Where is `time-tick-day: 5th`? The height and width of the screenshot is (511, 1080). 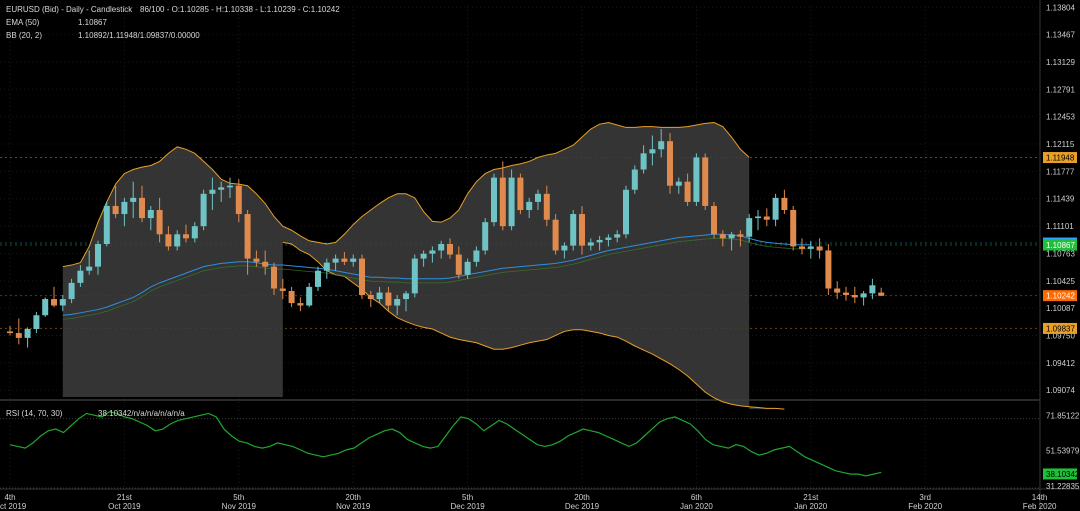
time-tick-day: 5th is located at coordinates (238, 497).